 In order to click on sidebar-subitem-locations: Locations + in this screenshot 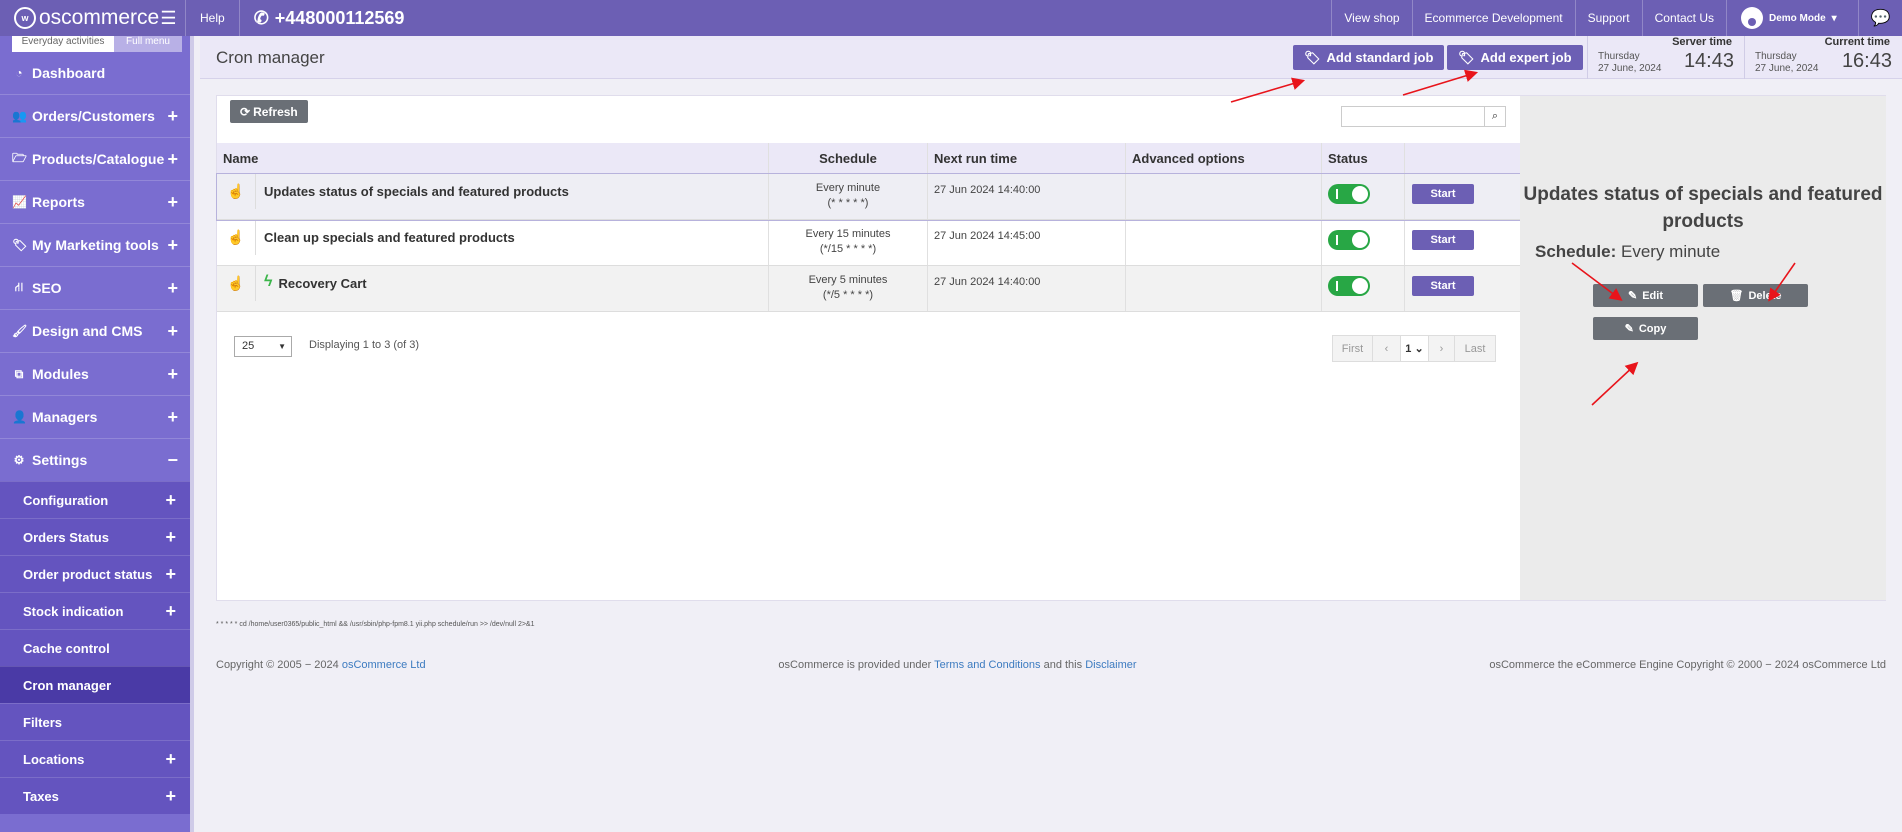, I will do `click(97, 758)`.